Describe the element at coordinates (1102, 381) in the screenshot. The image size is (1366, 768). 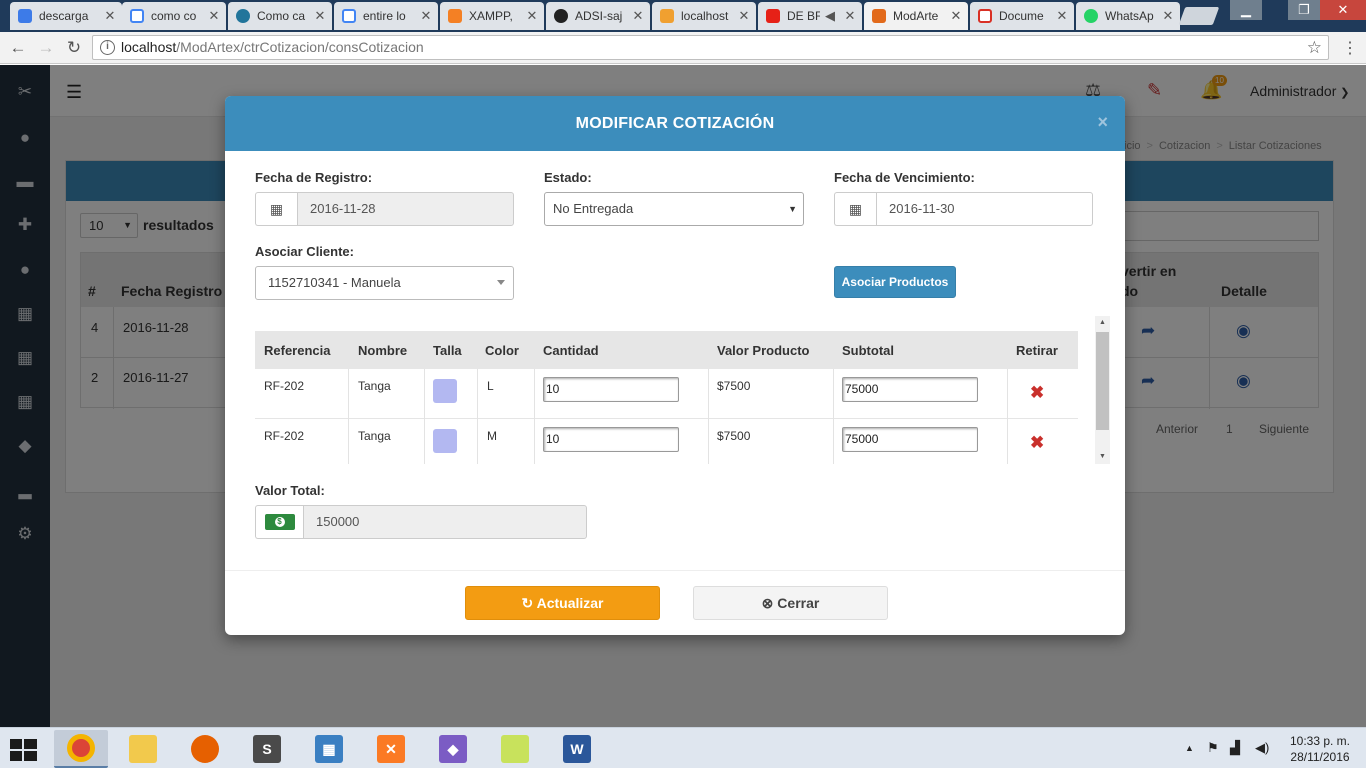
I see `scrollbar-thumb` at that location.